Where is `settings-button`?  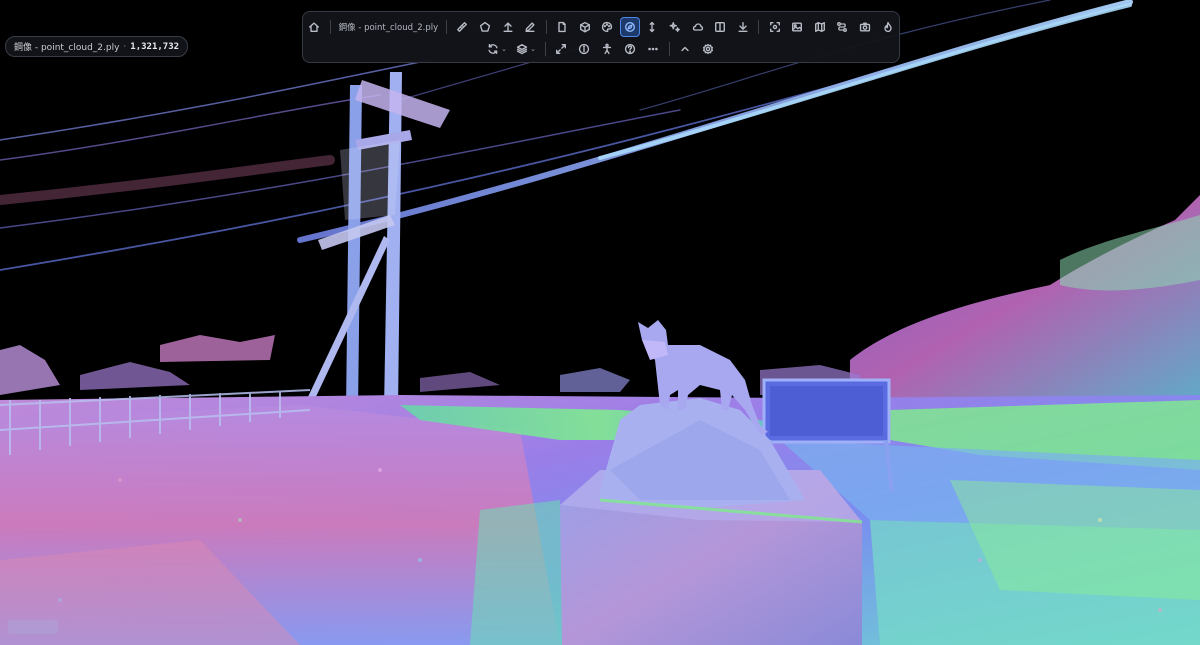
settings-button is located at coordinates (708, 49).